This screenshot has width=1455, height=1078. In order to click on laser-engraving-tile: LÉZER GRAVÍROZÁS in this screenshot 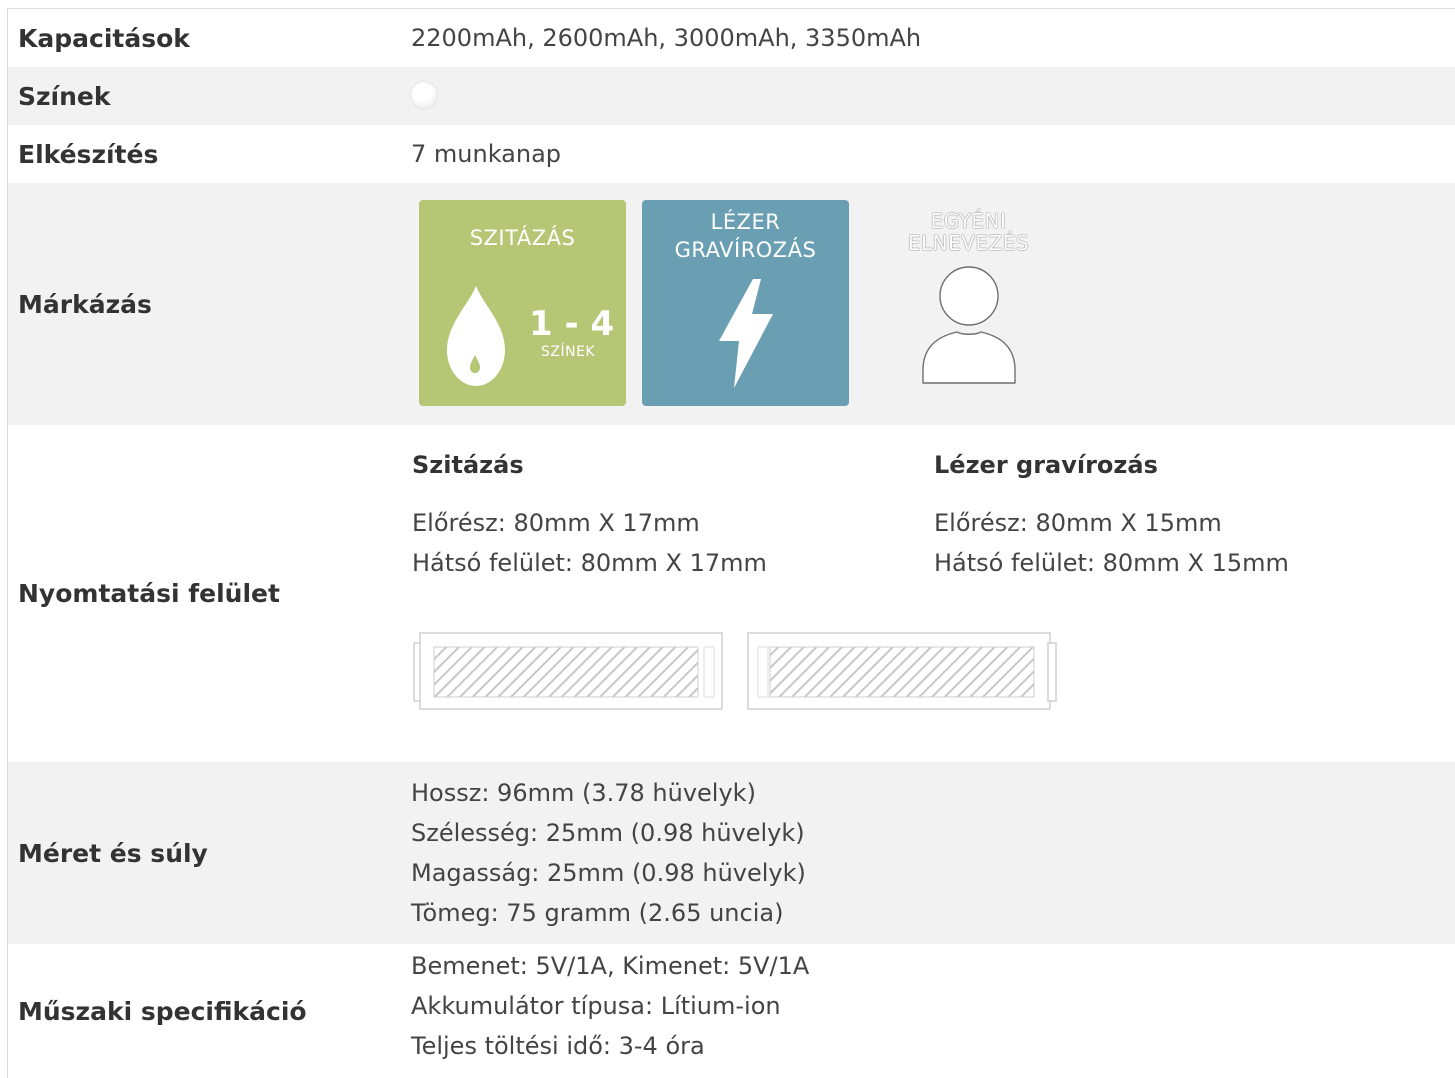, I will do `click(745, 303)`.